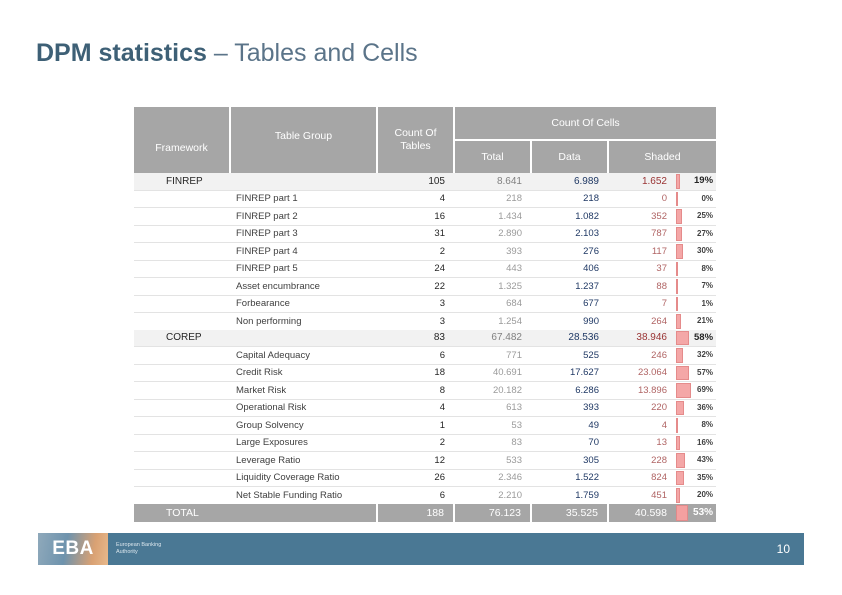 The width and height of the screenshot is (842, 595). Describe the element at coordinates (415, 233) in the screenshot. I see `cell-count-of-tables: 31` at that location.